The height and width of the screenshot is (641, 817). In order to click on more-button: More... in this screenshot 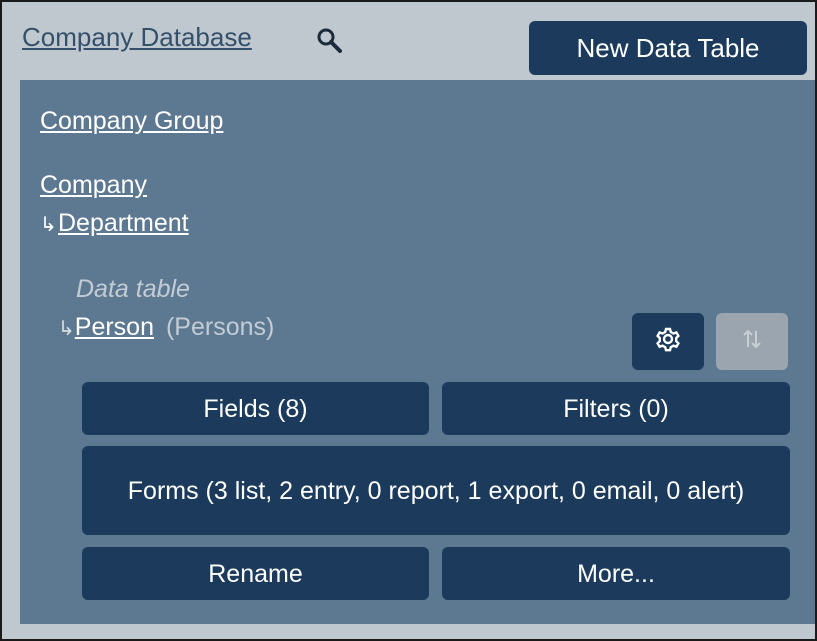, I will do `click(616, 573)`.